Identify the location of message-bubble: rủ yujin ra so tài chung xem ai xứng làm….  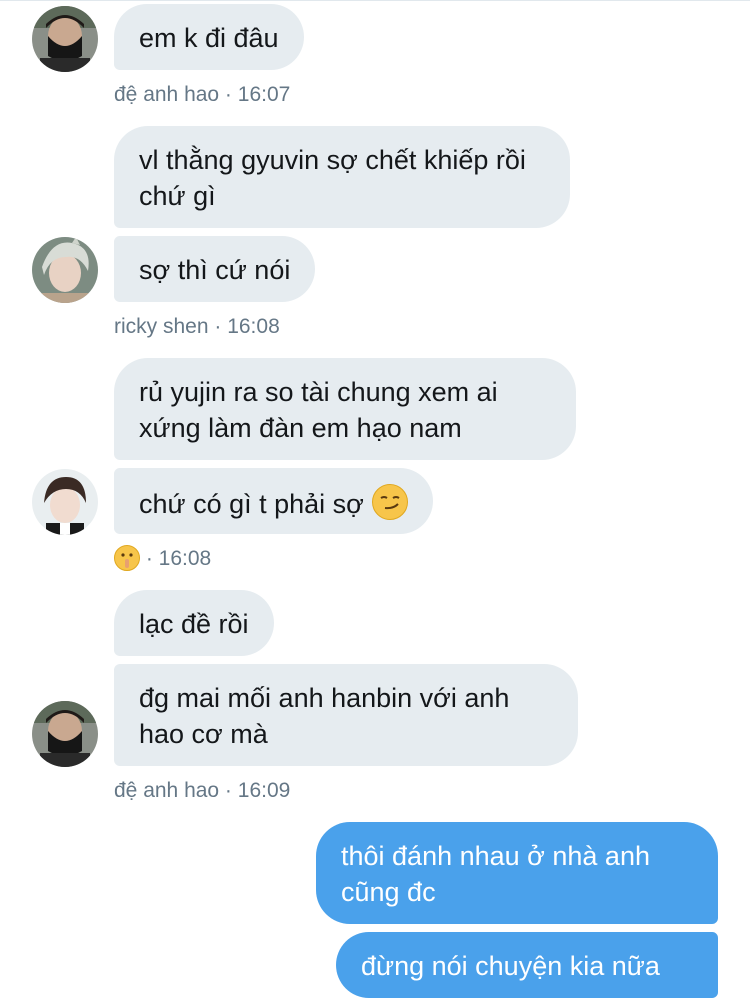
(345, 409).